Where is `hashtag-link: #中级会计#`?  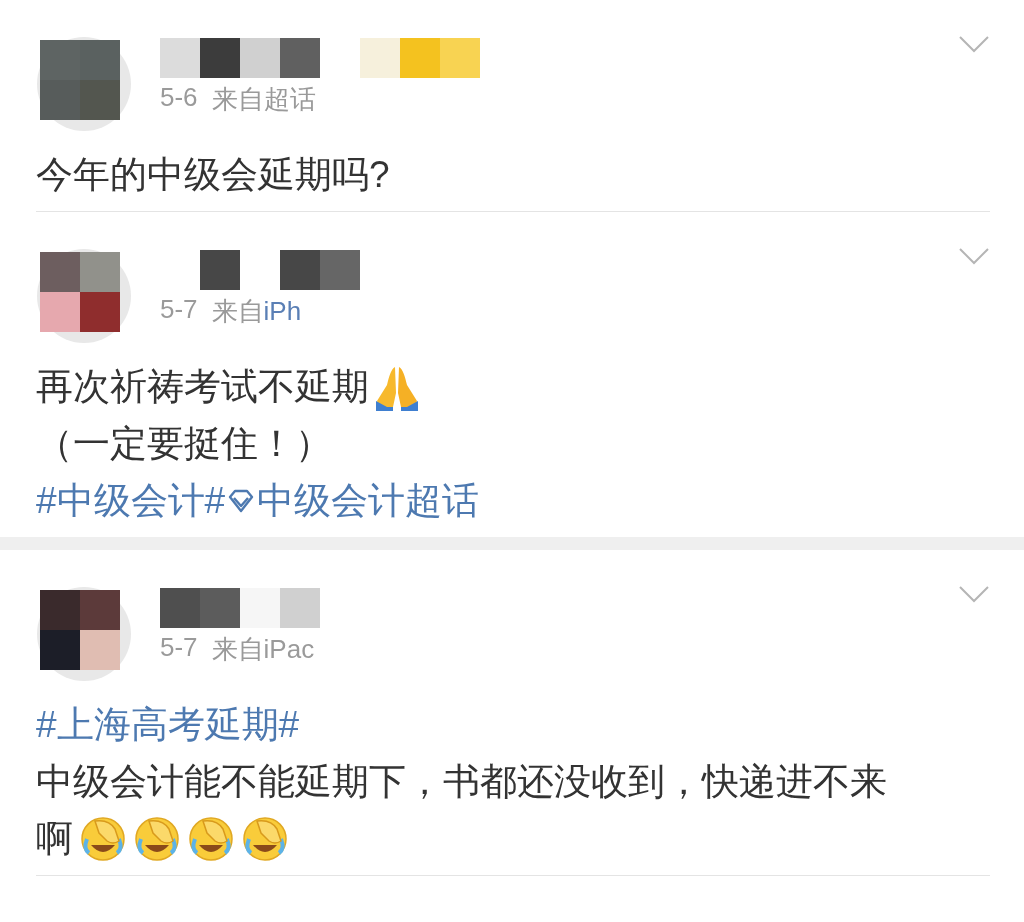 hashtag-link: #中级会计# is located at coordinates (131, 500).